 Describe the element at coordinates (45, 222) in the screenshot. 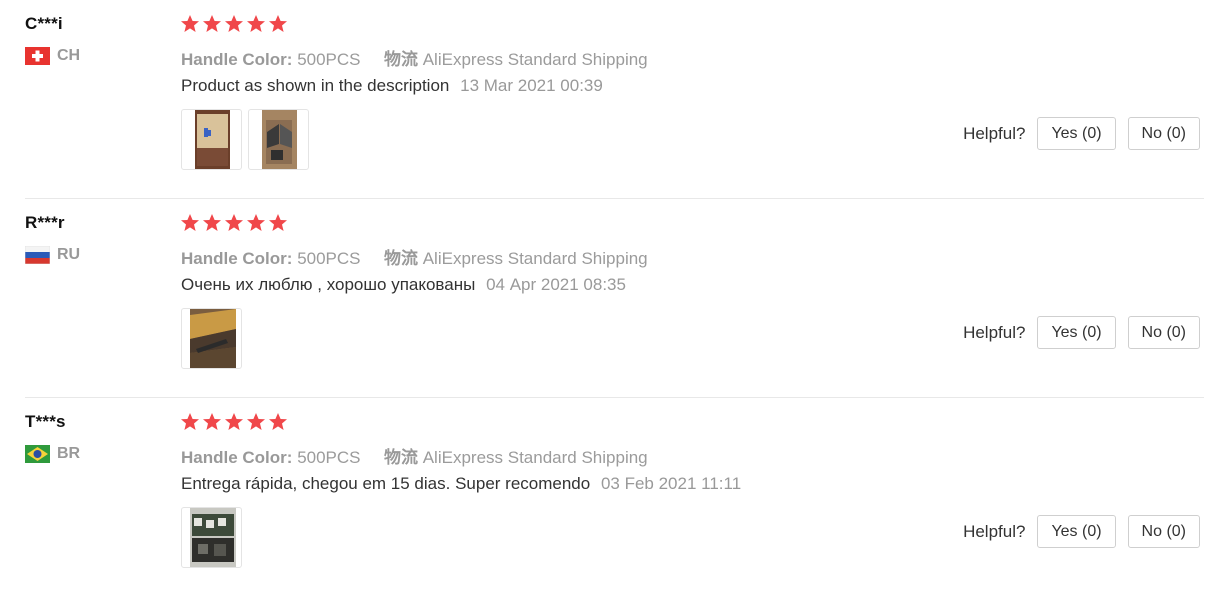

I see `reviewer-name: R***r` at that location.